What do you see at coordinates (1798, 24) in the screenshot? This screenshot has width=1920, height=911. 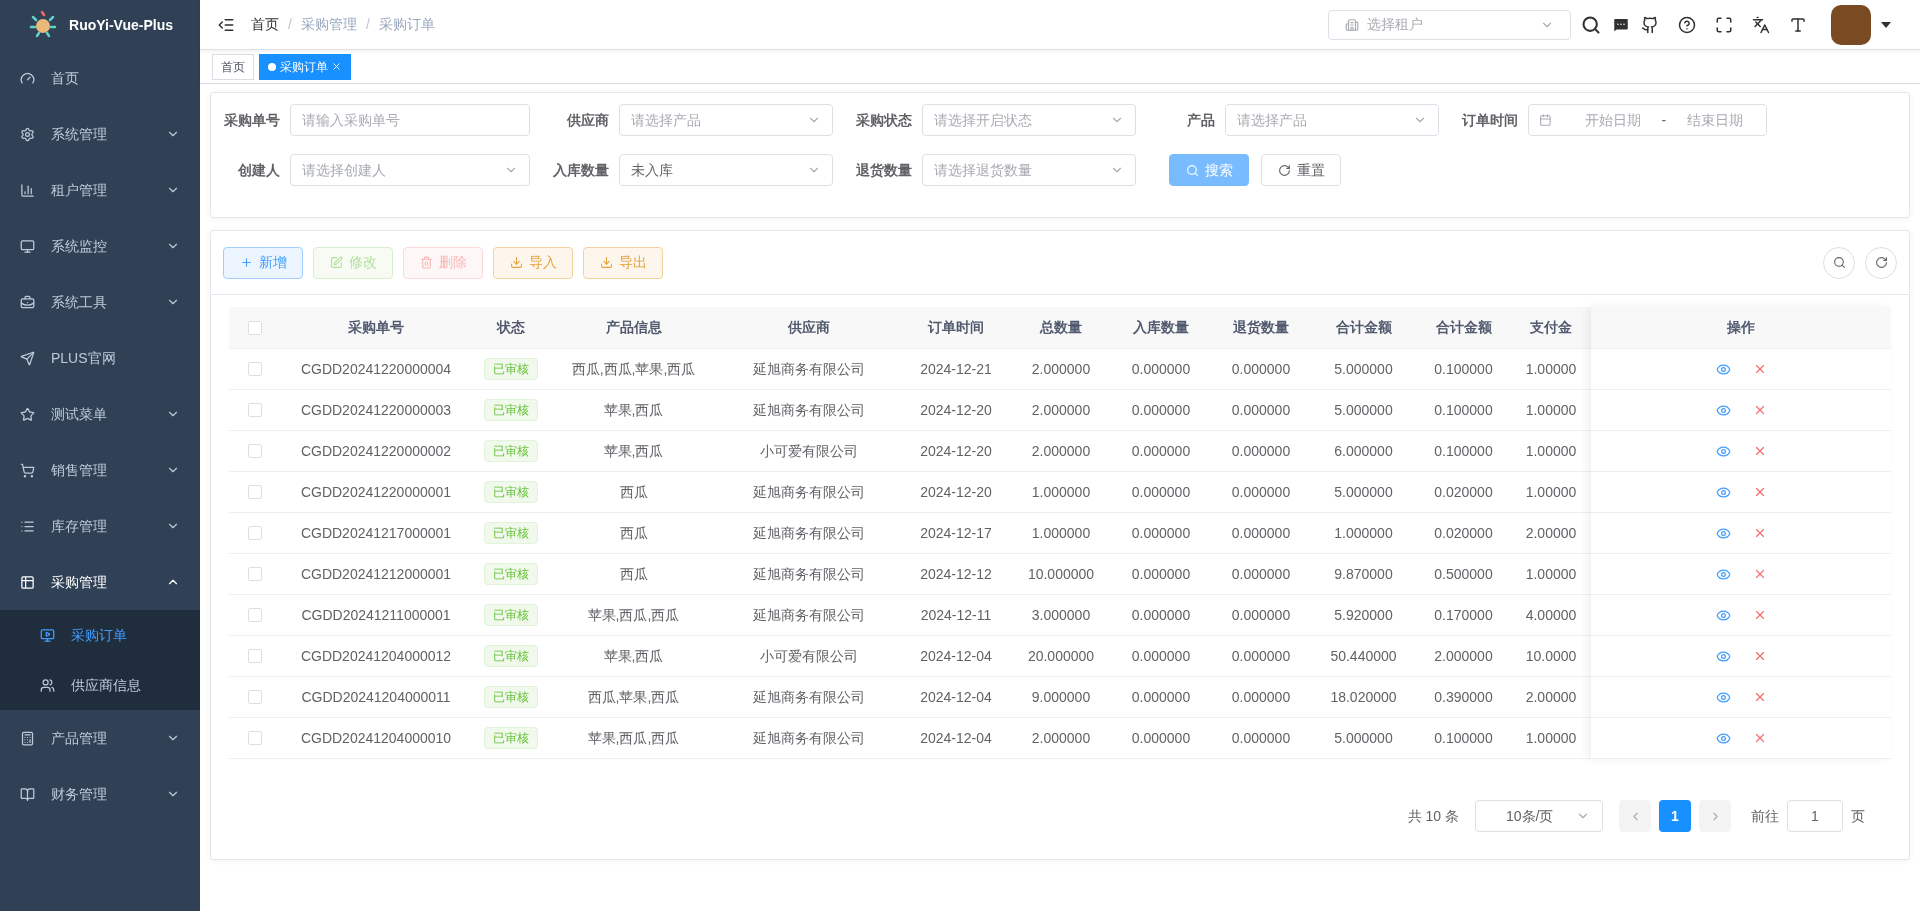 I see `font-size-icon` at bounding box center [1798, 24].